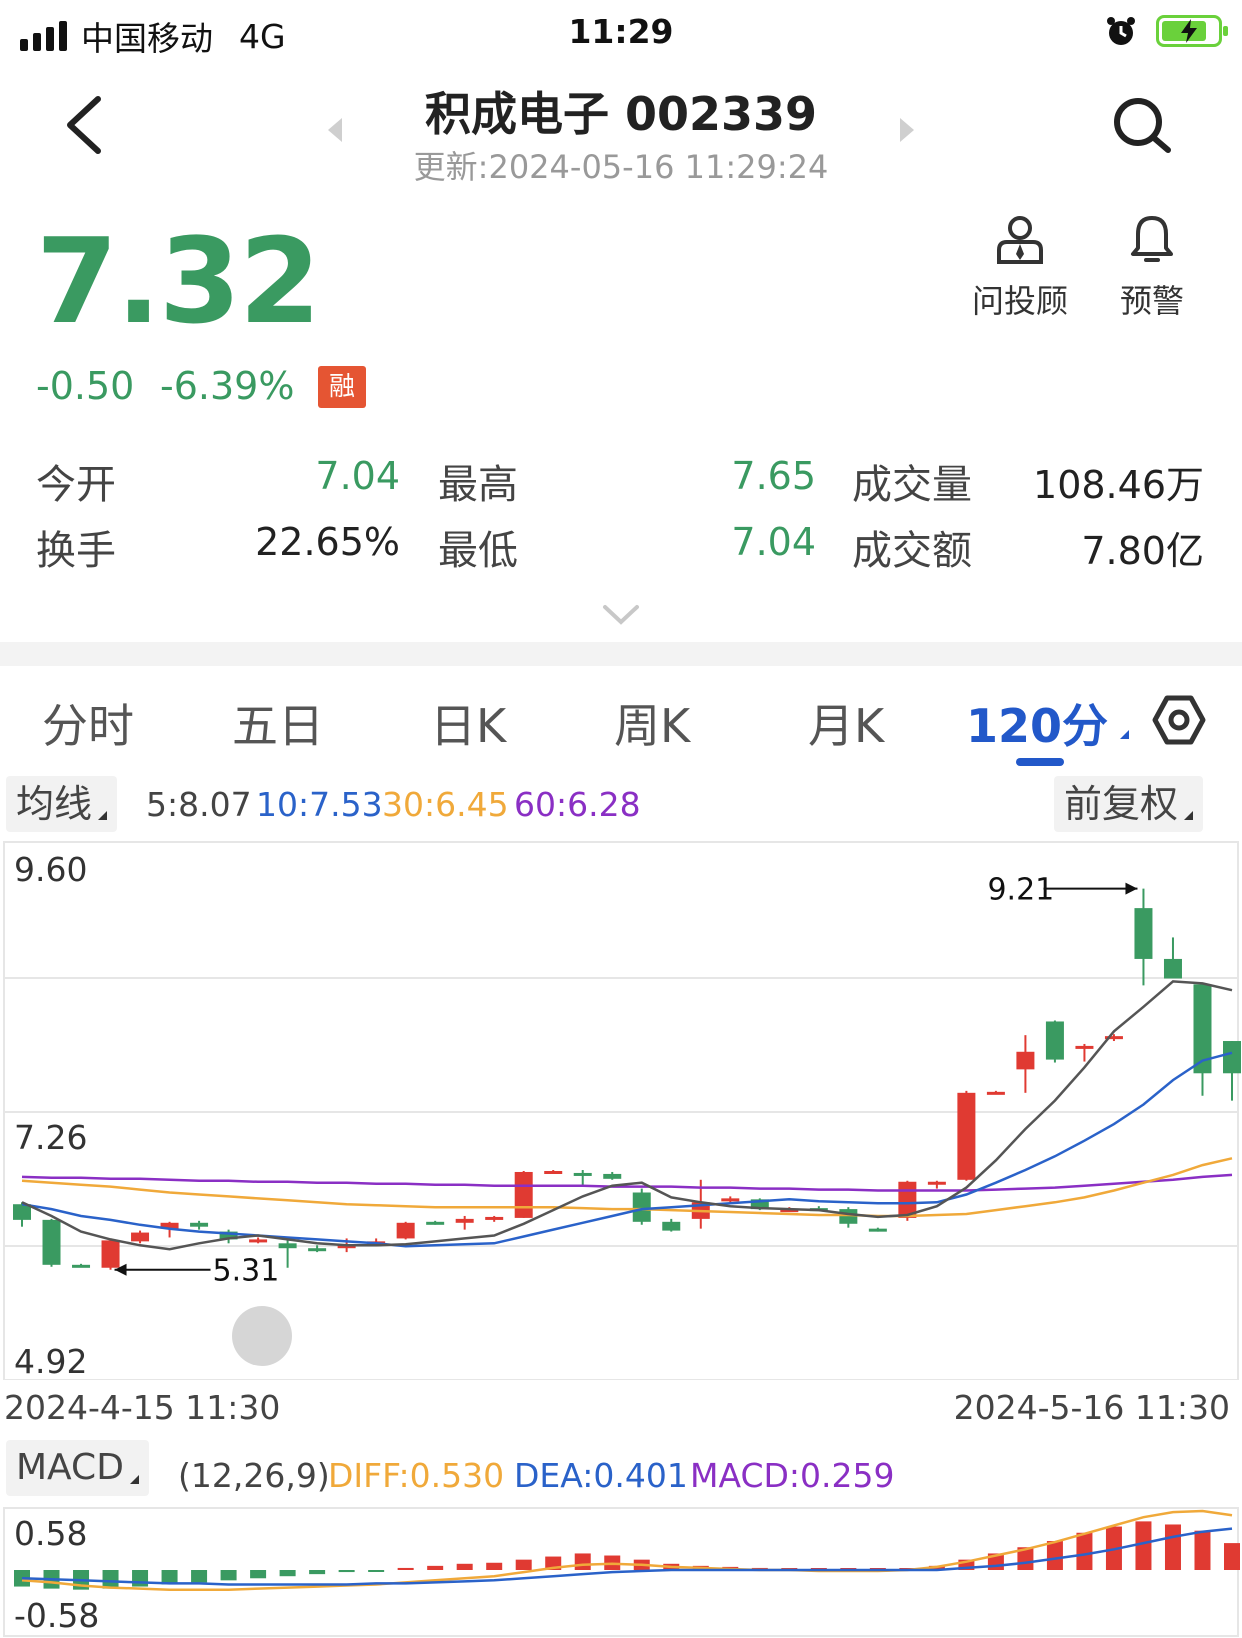 This screenshot has height=1638, width=1242. What do you see at coordinates (342, 387) in the screenshot?
I see `margin-badge: 融` at bounding box center [342, 387].